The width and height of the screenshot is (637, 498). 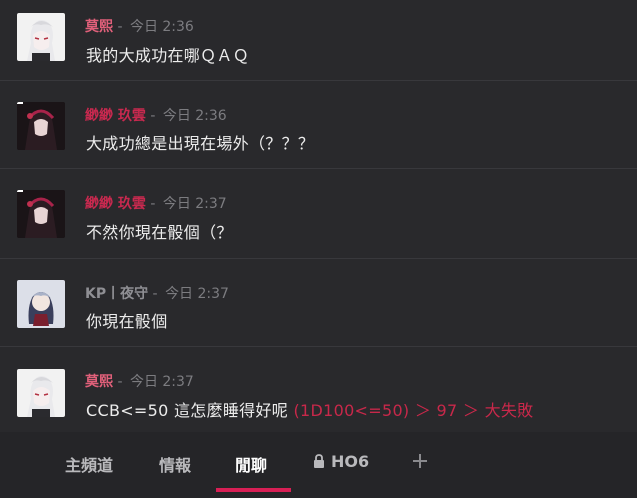 I want to click on message-header: 莫熙 - 今日 2:37, so click(x=139, y=381).